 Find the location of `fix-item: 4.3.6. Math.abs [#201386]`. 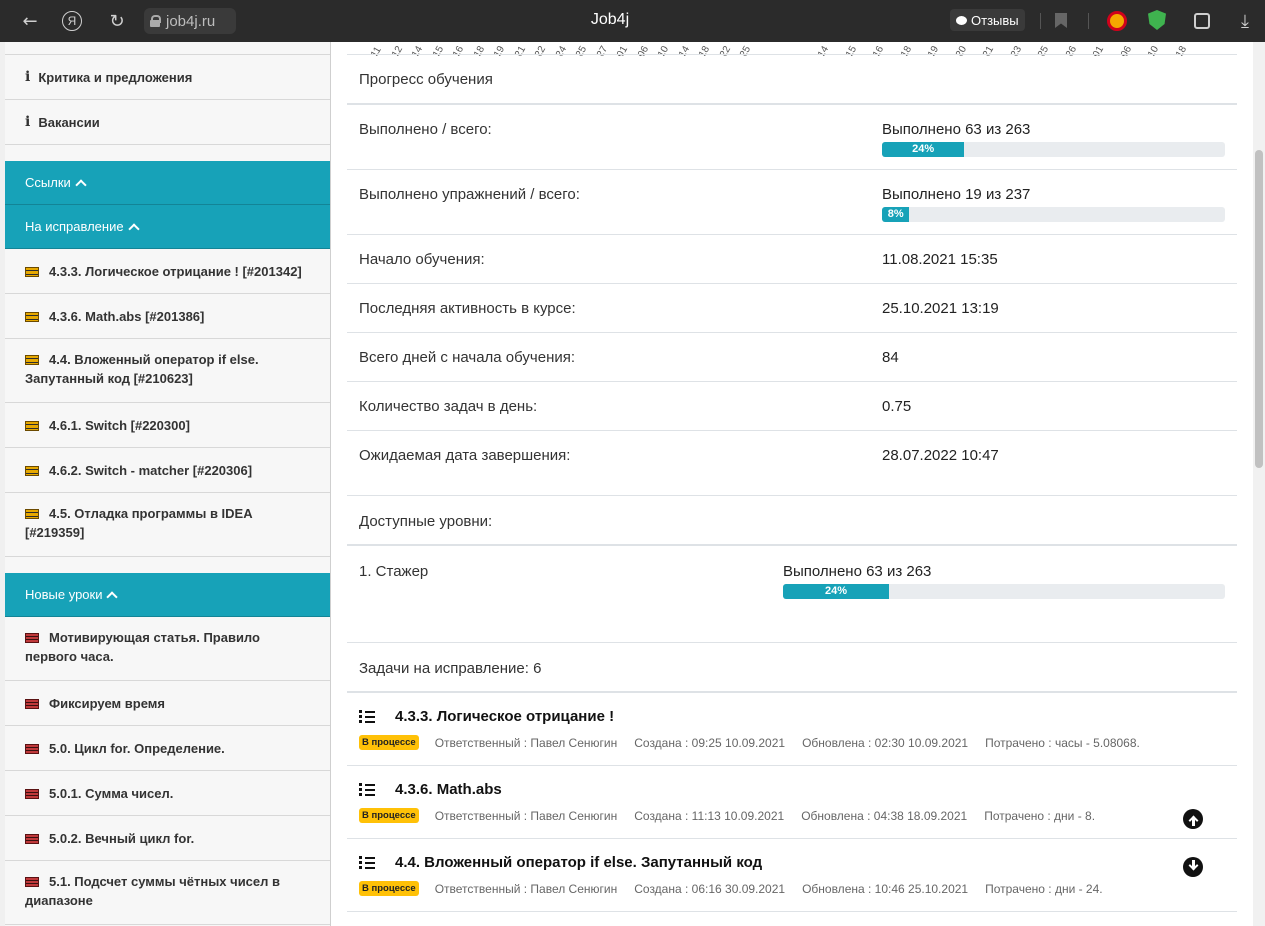

fix-item: 4.3.6. Math.abs [#201386] is located at coordinates (167, 316).